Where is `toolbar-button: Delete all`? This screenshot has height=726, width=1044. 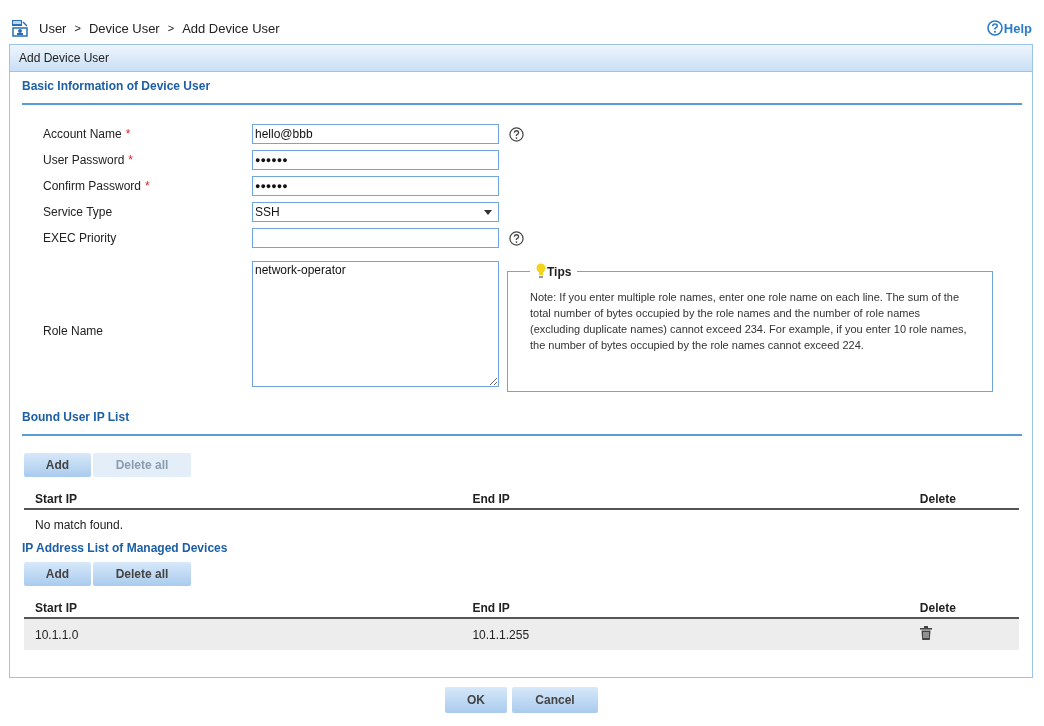 toolbar-button: Delete all is located at coordinates (142, 574).